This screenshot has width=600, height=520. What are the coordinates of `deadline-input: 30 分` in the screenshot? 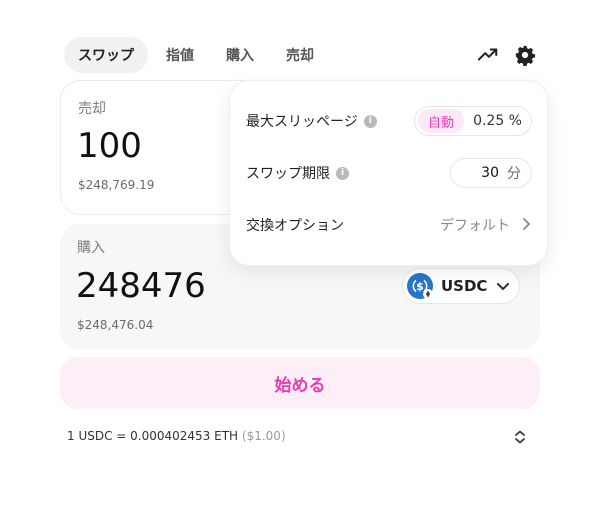 It's located at (491, 173).